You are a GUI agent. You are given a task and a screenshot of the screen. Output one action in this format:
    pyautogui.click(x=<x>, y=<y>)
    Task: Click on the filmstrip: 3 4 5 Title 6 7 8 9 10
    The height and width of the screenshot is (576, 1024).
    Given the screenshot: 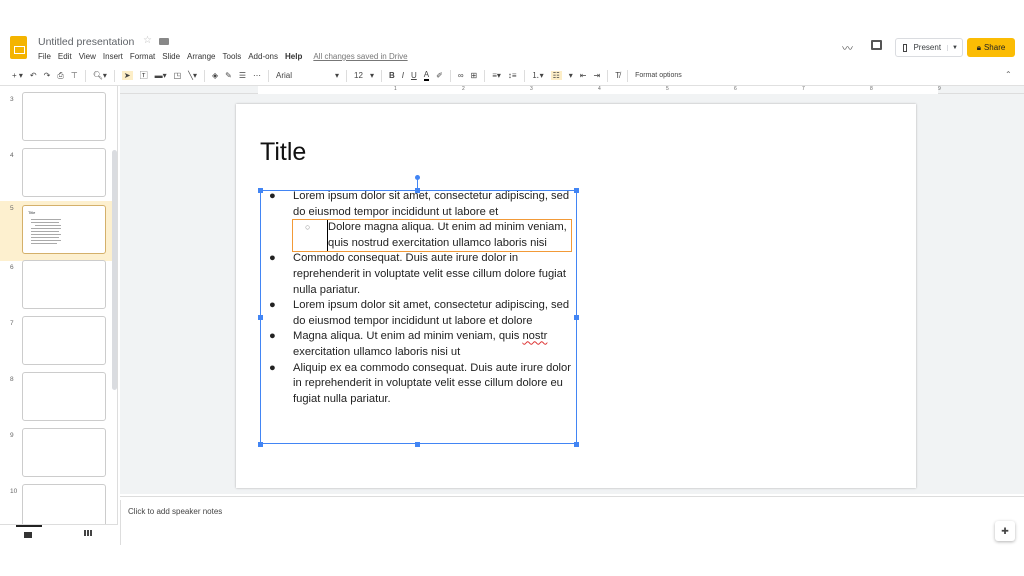 What is the action you would take?
    pyautogui.click(x=59, y=305)
    